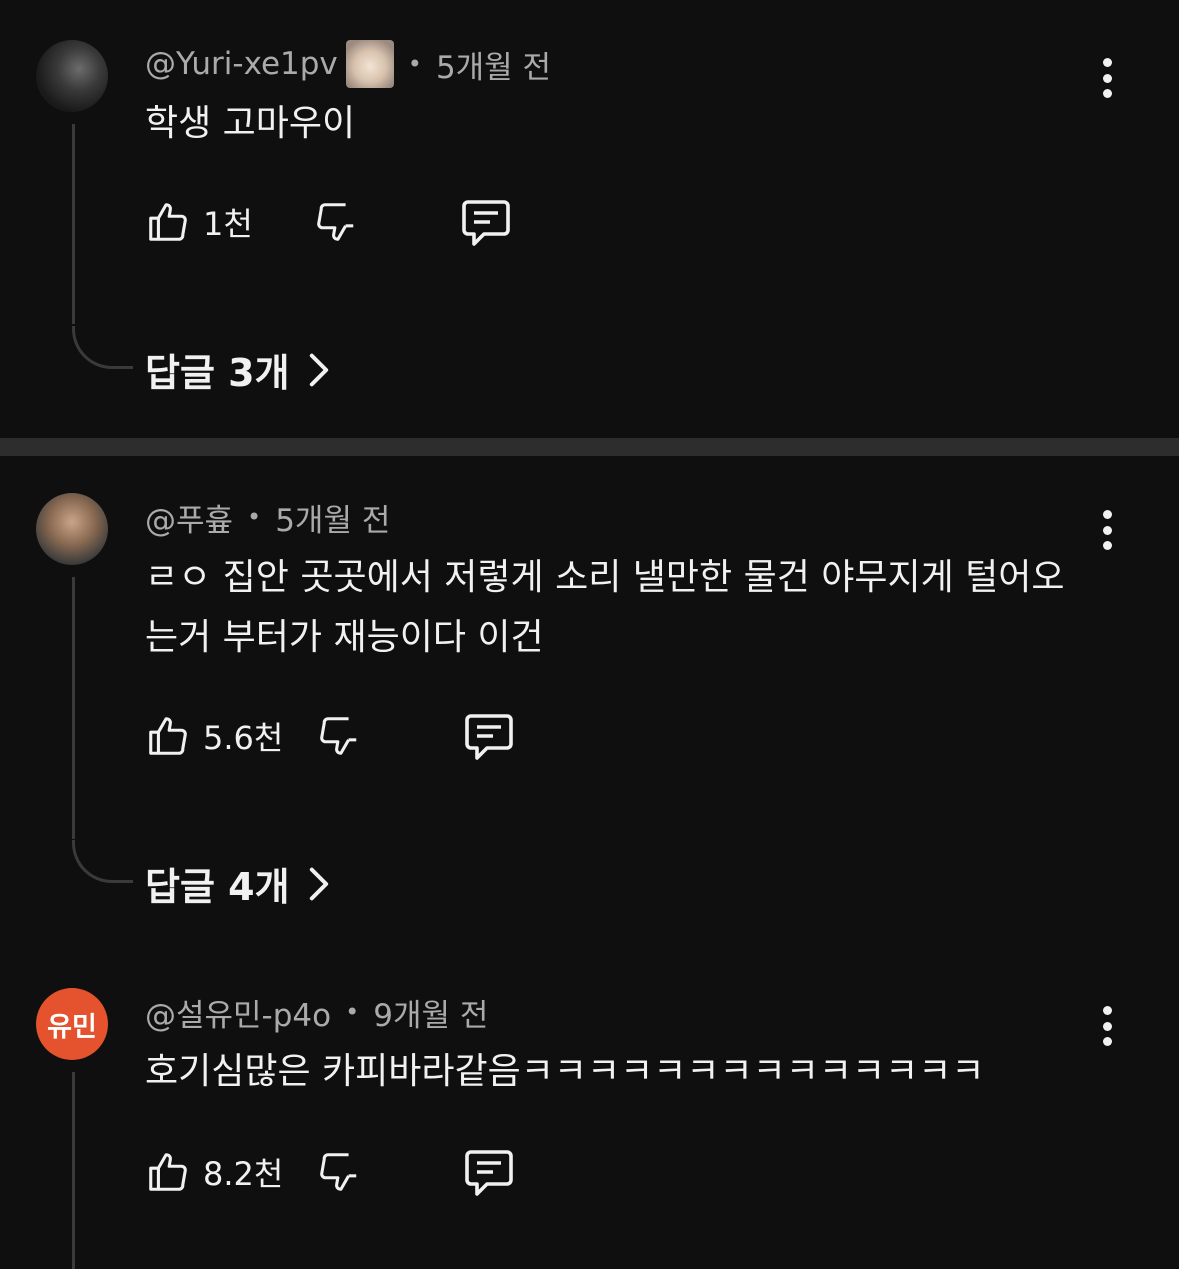  Describe the element at coordinates (431, 1015) in the screenshot. I see `comment-time: 9개월 전` at that location.